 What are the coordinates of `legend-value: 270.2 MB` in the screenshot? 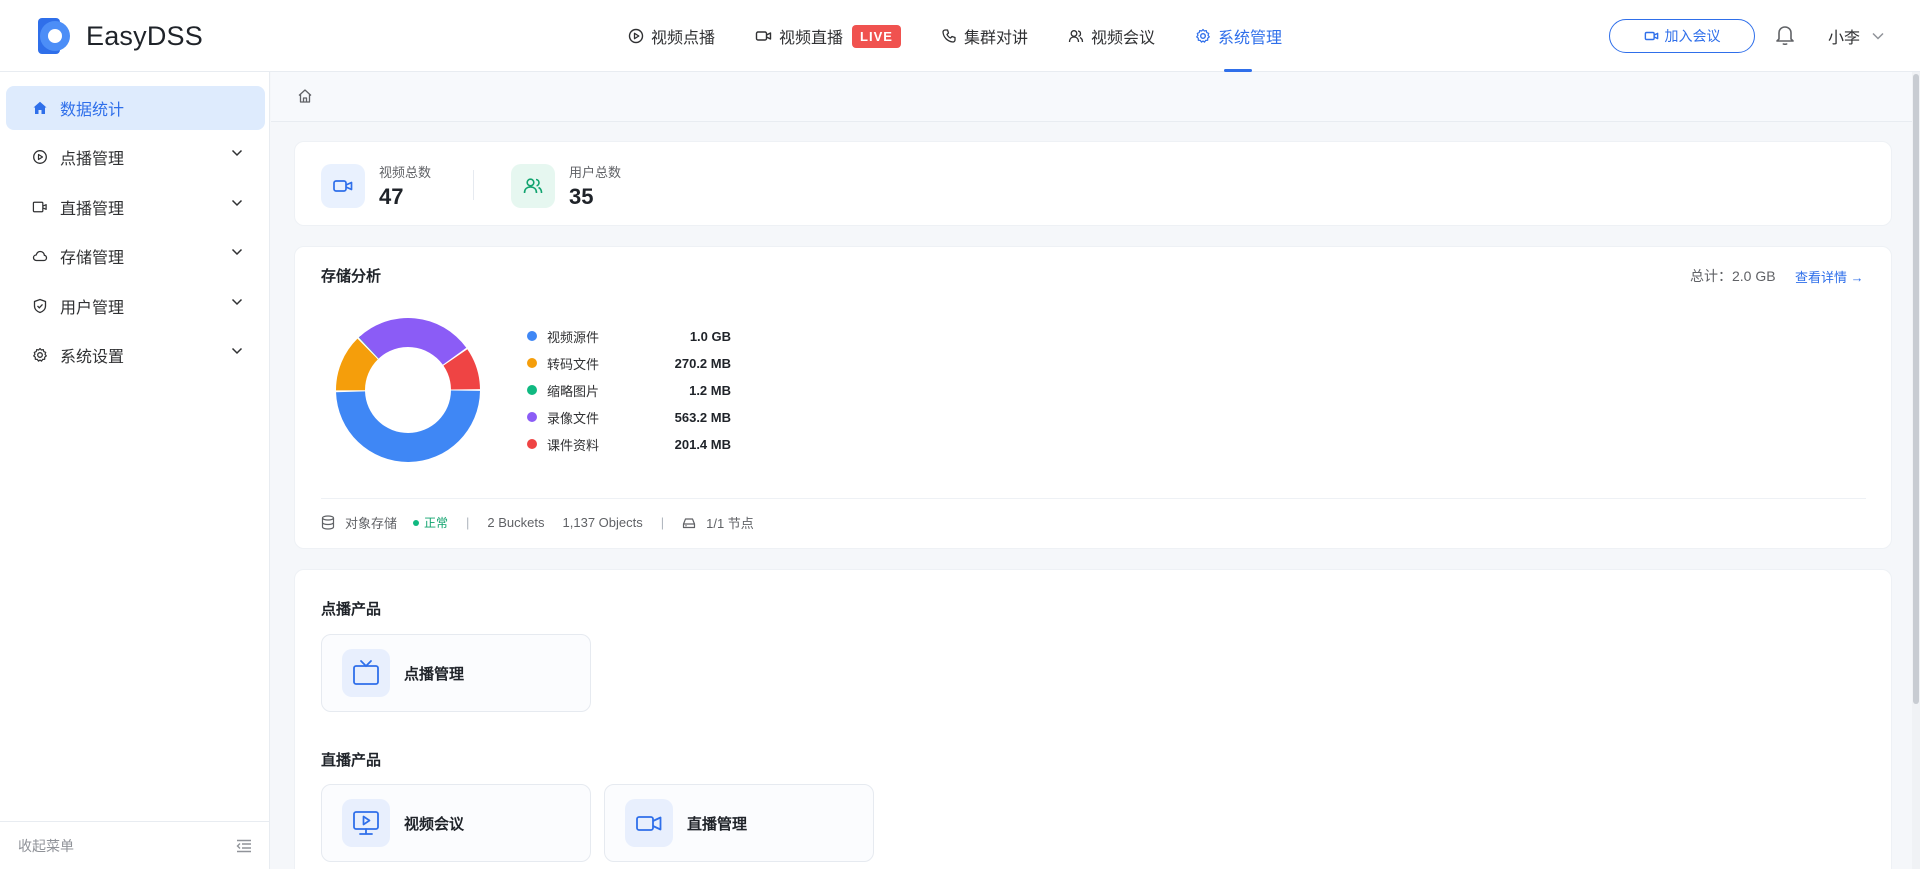 It's located at (702, 363).